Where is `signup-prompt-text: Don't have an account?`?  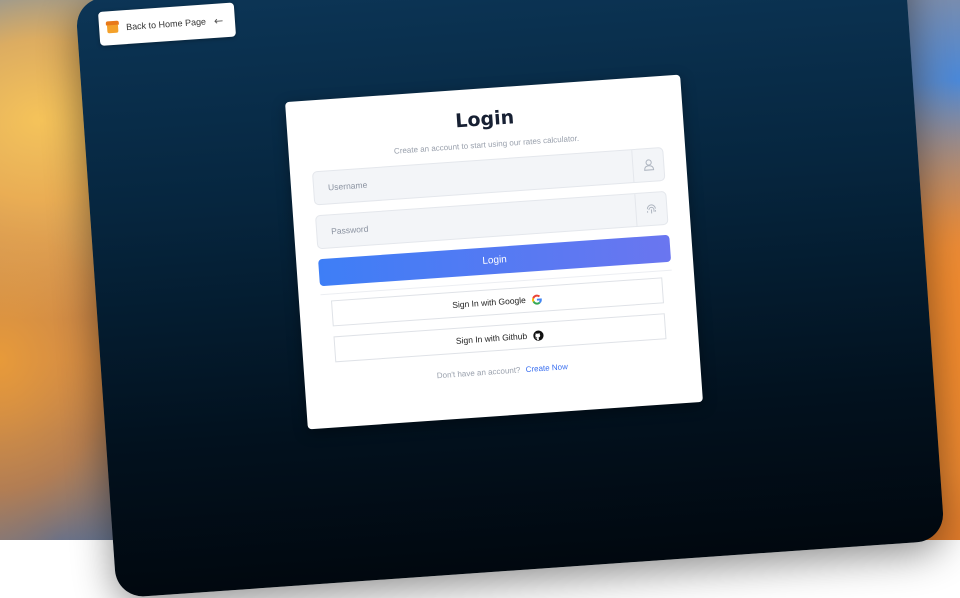 signup-prompt-text: Don't have an account? is located at coordinates (478, 373).